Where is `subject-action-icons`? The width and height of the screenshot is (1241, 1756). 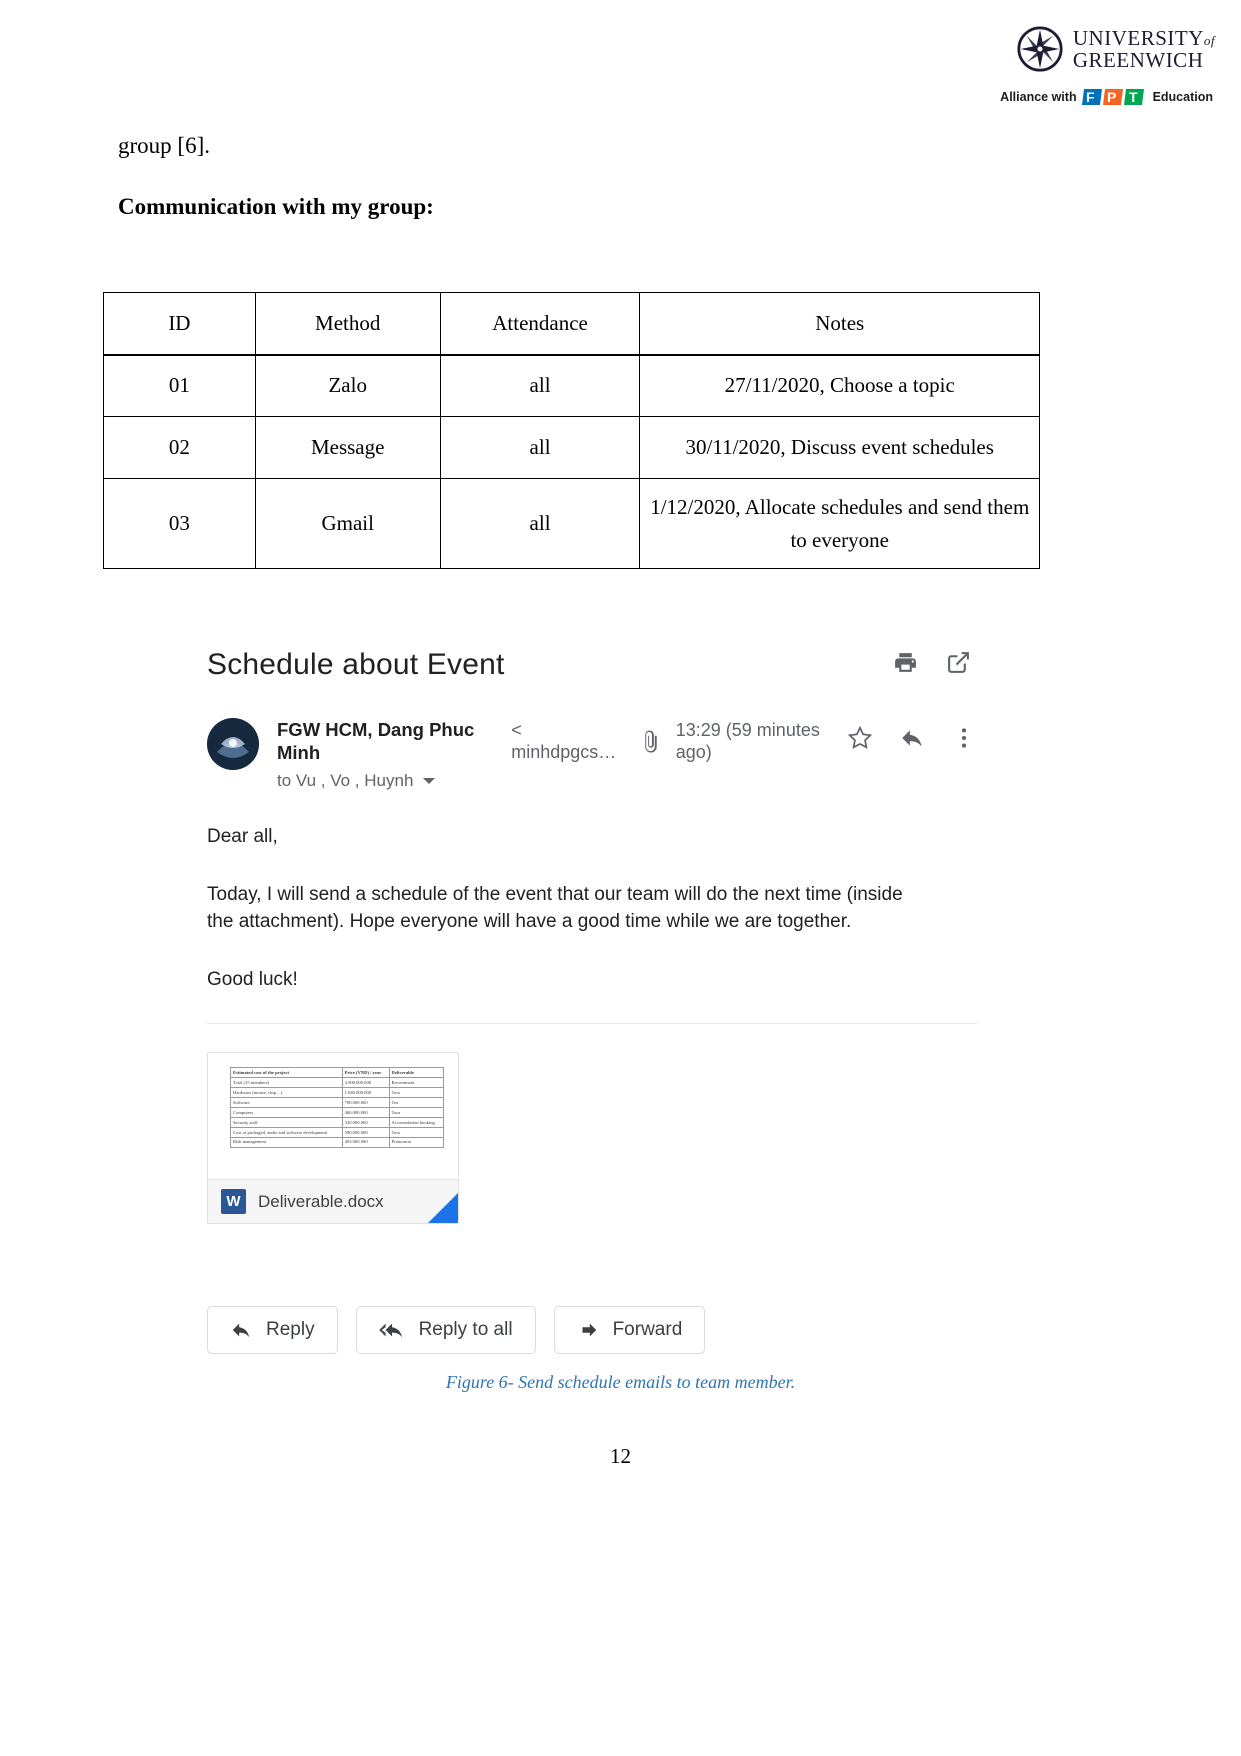
subject-action-icons is located at coordinates (950, 665).